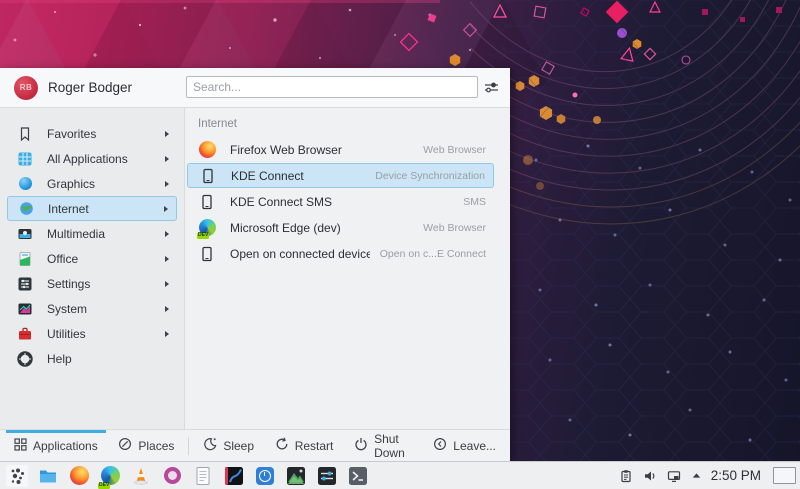  What do you see at coordinates (125, 445) in the screenshot?
I see `compass-icon` at bounding box center [125, 445].